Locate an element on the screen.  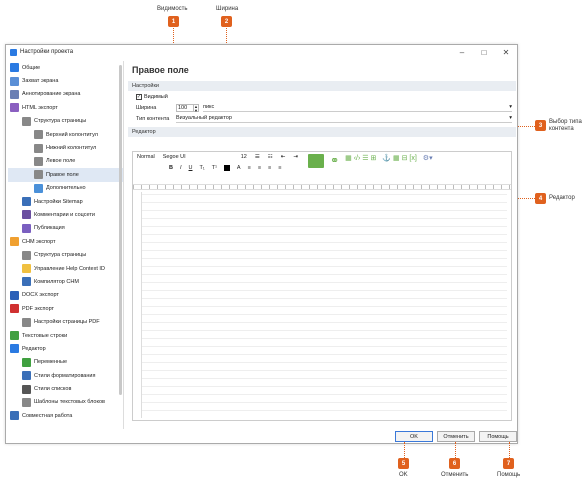
sidebar-item: Правое поле is located at coordinates (65, 175).